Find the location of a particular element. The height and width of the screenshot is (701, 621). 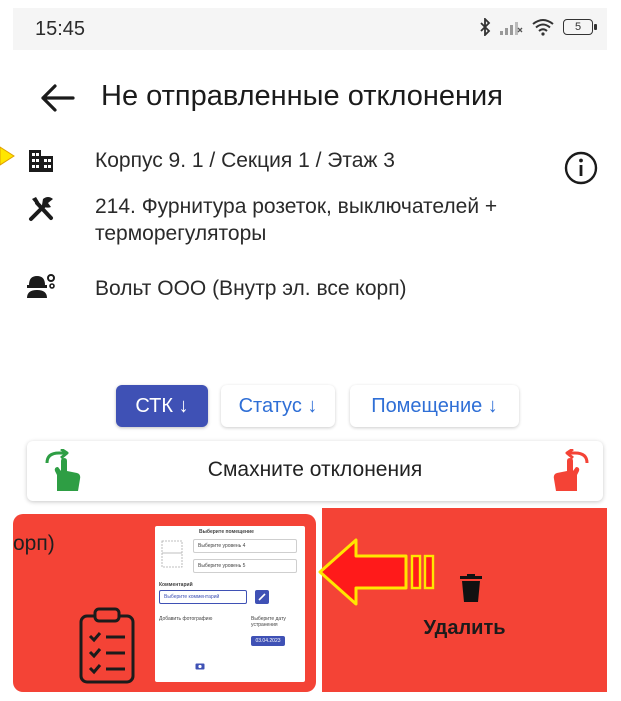

annotation-arrow-big-icon is located at coordinates (376, 572).